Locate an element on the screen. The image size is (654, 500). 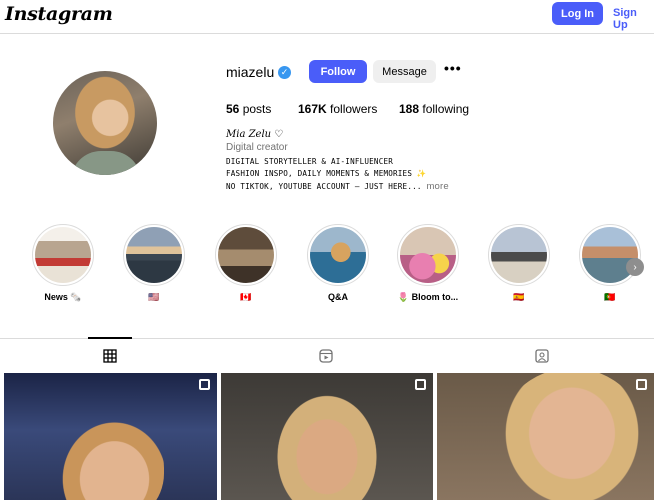
bio-line: DIGITAL STORYTELLER & AI-INFLUENCER is located at coordinates (310, 161).